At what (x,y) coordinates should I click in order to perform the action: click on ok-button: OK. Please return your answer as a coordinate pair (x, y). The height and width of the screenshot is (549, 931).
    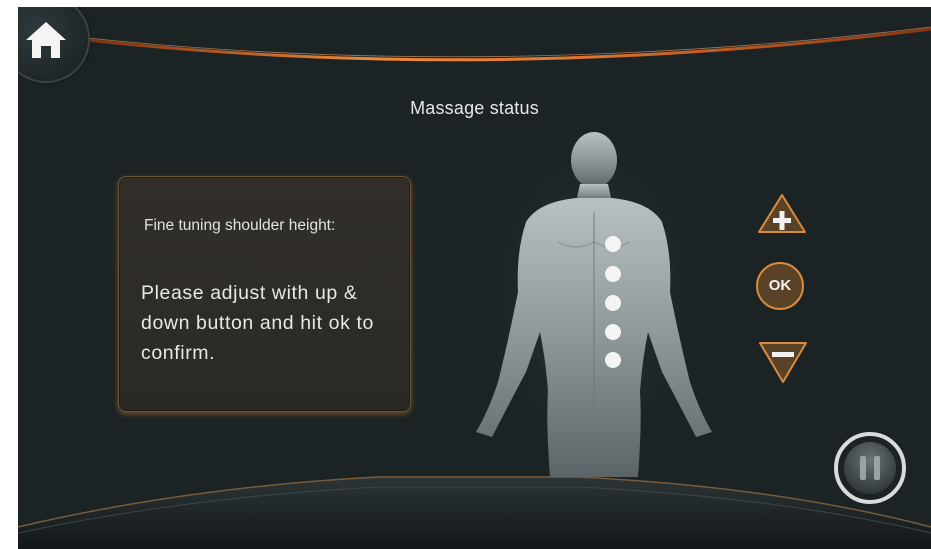
    Looking at the image, I should click on (780, 286).